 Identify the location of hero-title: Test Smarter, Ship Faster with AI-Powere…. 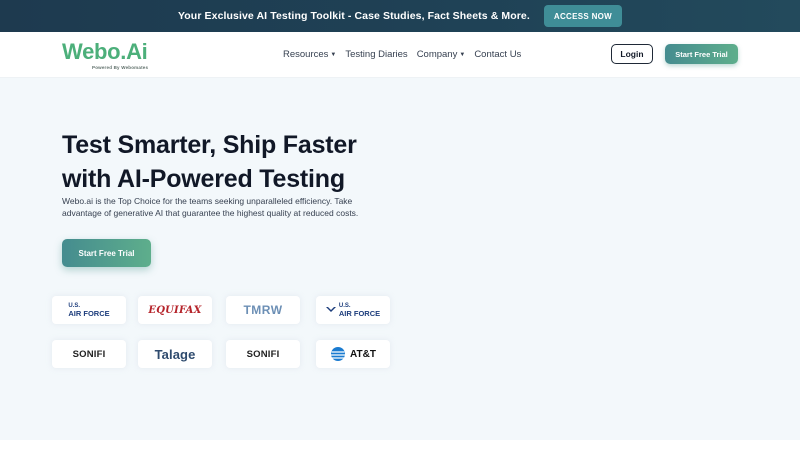
(209, 162).